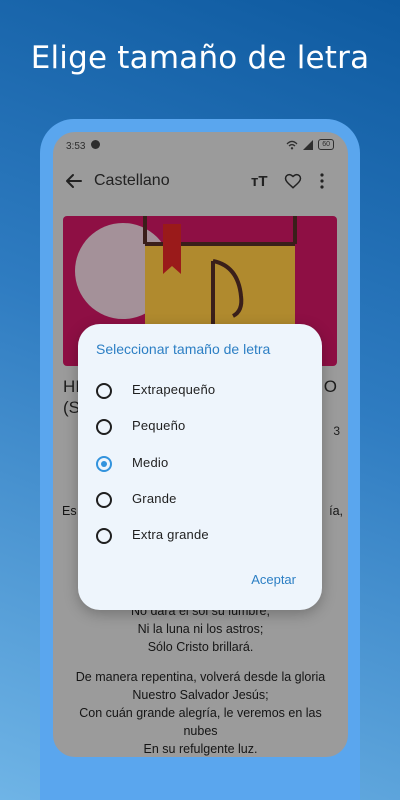  What do you see at coordinates (200, 695) in the screenshot?
I see `lyric-line: Nuestro Salvador Jesús;` at bounding box center [200, 695].